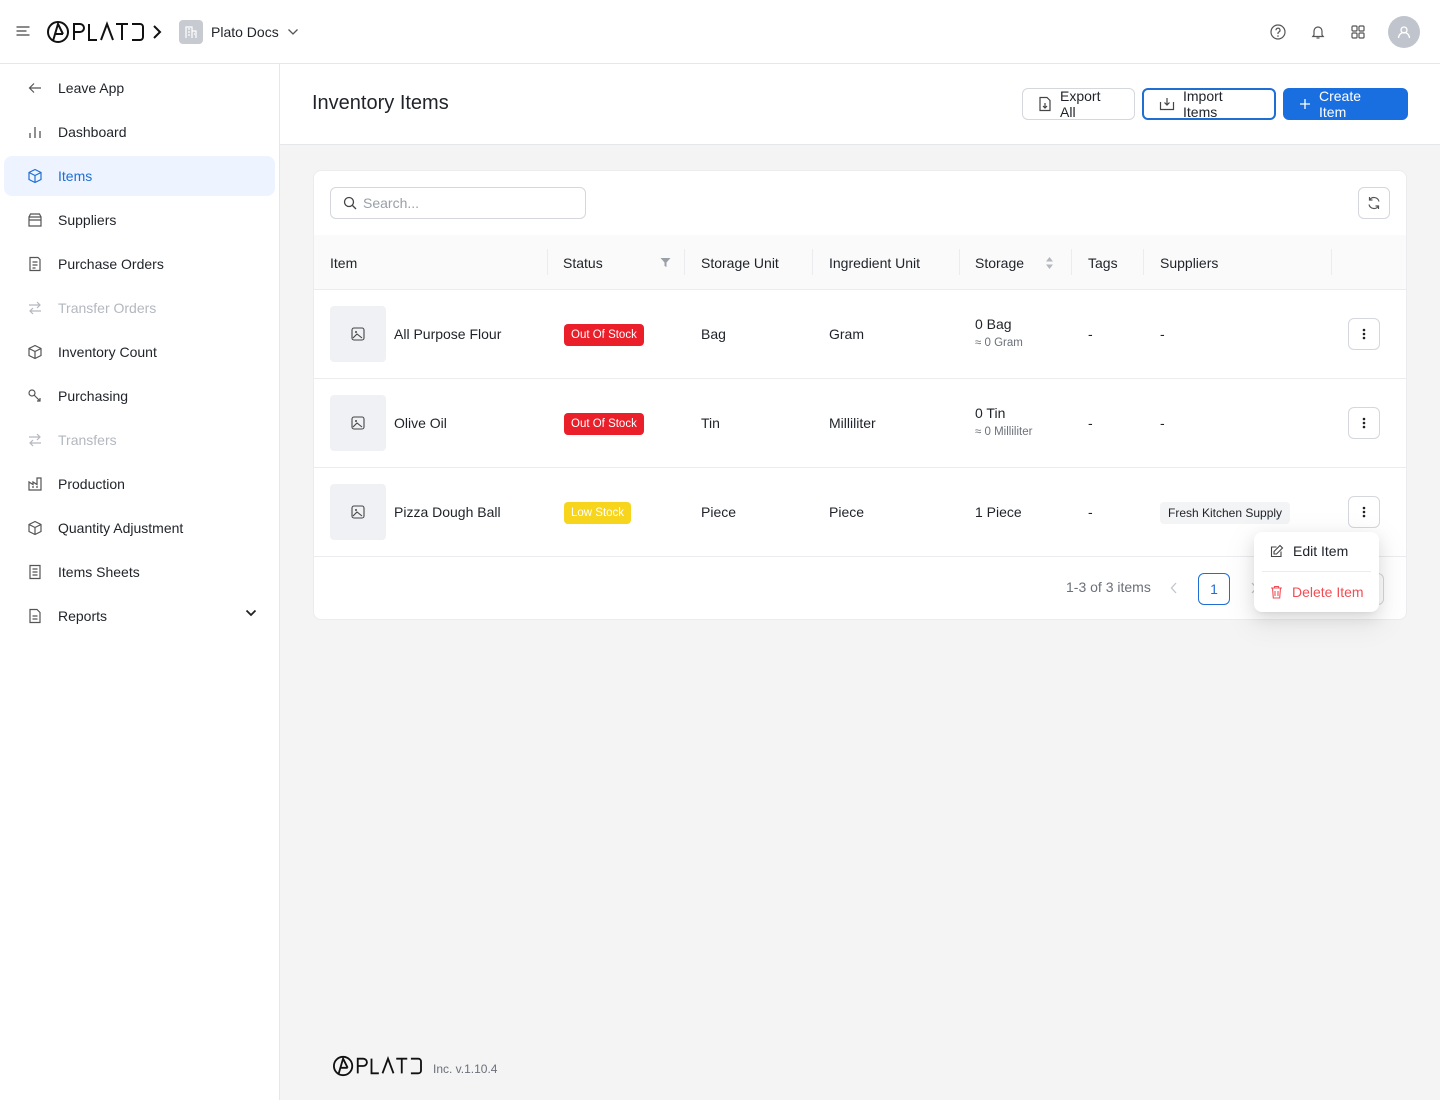 The height and width of the screenshot is (1100, 1440). Describe the element at coordinates (35, 352) in the screenshot. I see `inventory-count-icon` at that location.